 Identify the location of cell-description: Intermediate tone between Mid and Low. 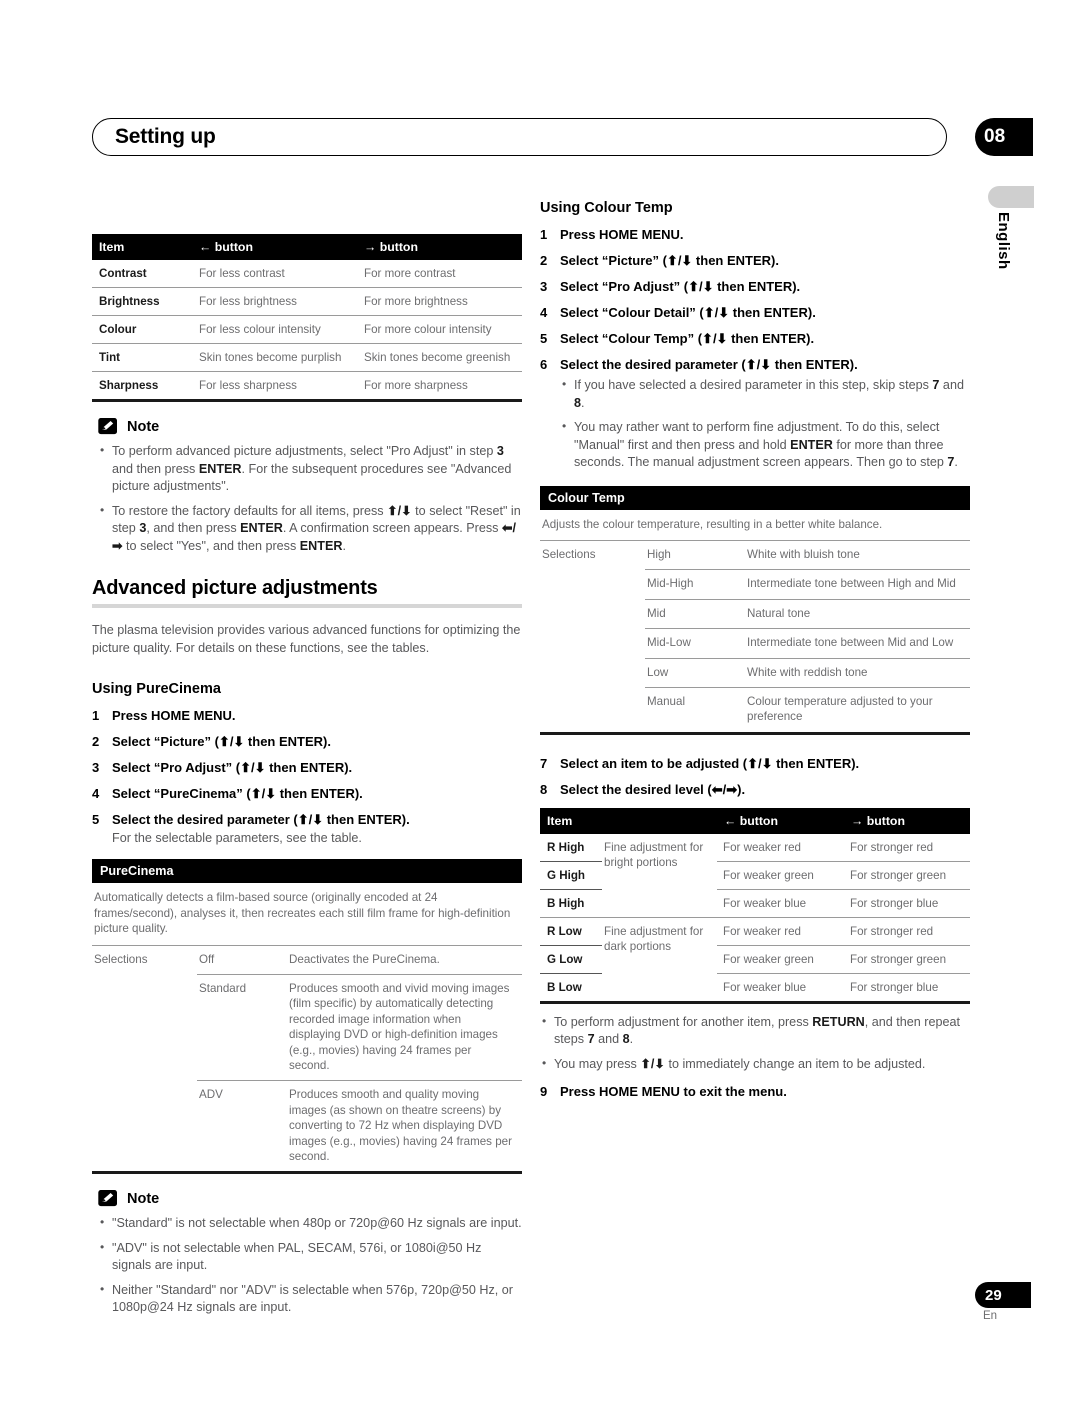
(857, 643).